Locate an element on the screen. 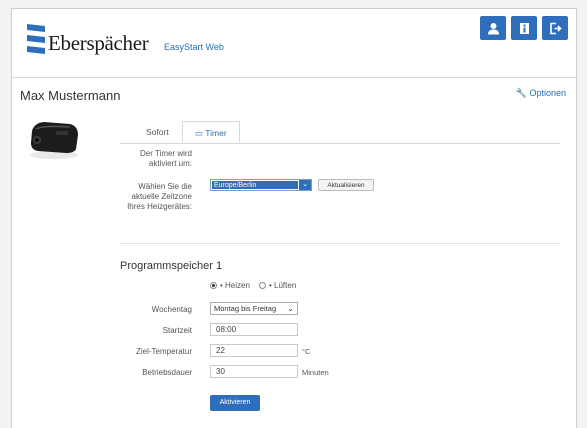  update-button: Aktualisieren is located at coordinates (346, 185).